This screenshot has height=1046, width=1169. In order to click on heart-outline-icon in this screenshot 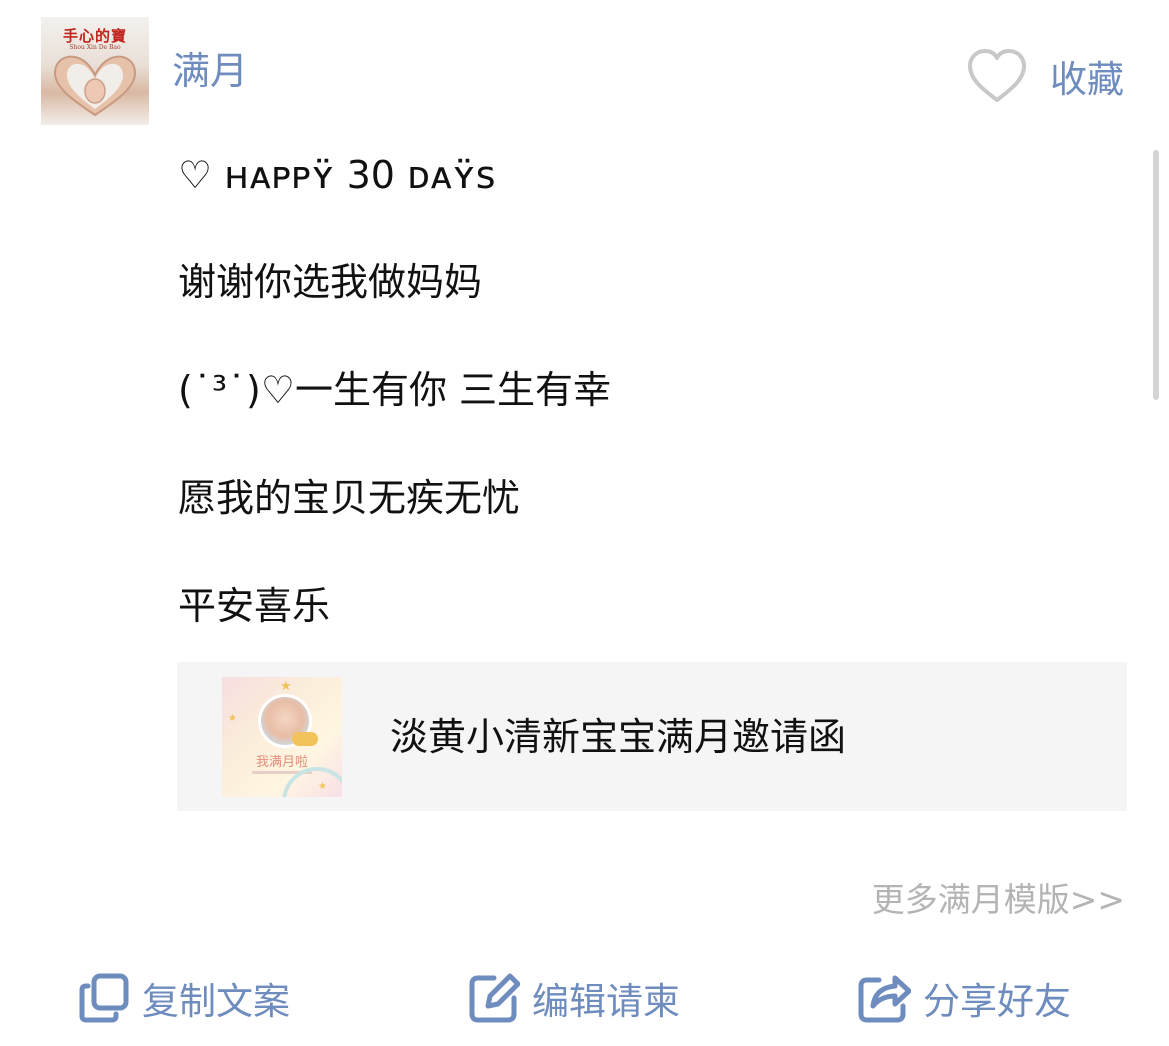, I will do `click(997, 75)`.